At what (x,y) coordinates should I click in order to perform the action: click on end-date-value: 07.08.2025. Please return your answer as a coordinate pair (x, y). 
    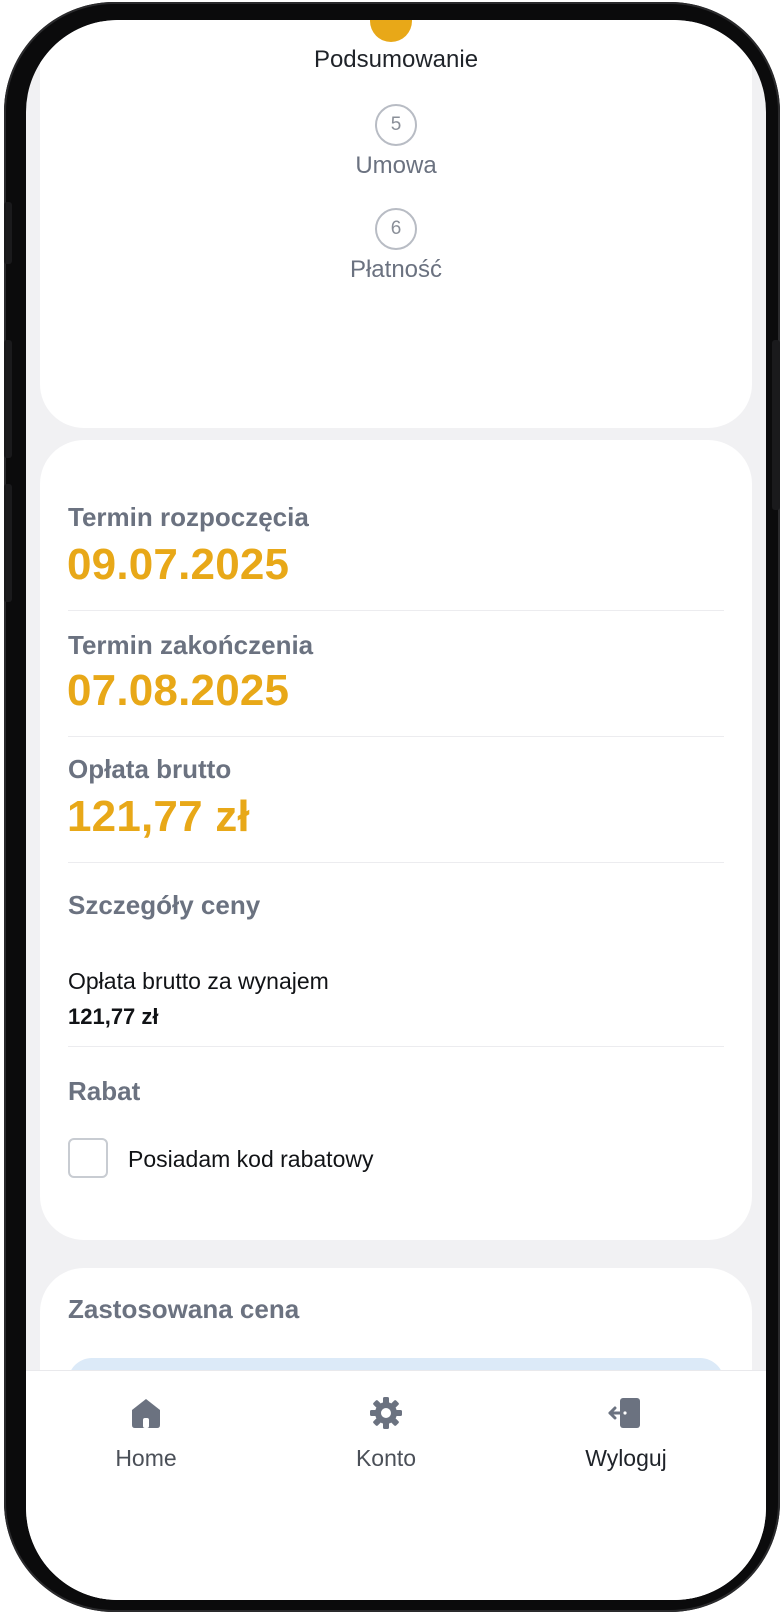
    Looking at the image, I should click on (178, 690).